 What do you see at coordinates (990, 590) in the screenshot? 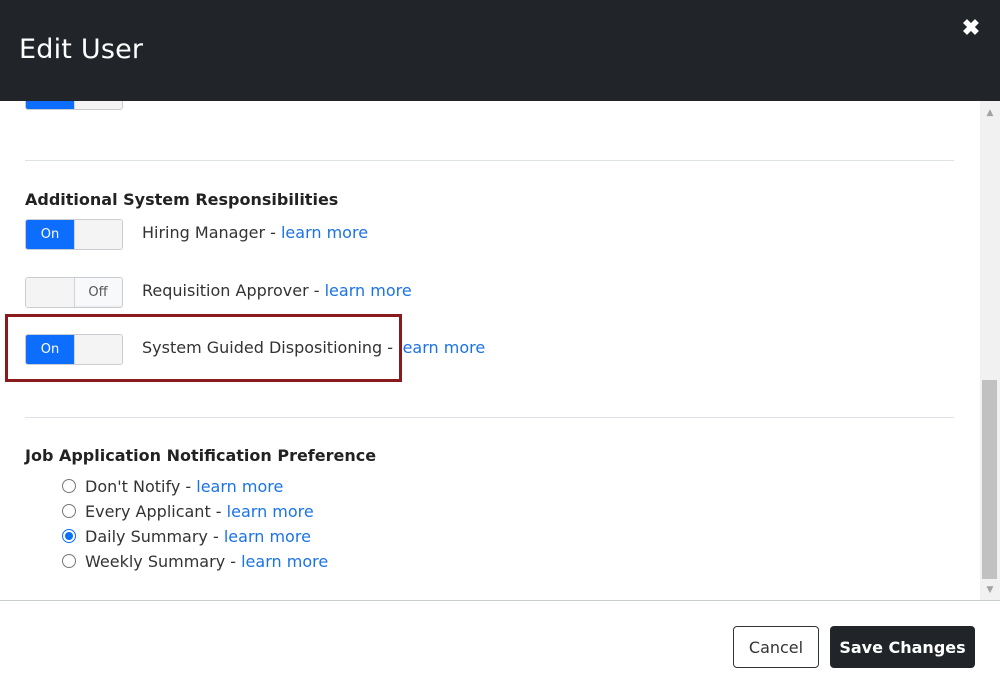
I see `scroll-down-arrow-icon: ▼` at bounding box center [990, 590].